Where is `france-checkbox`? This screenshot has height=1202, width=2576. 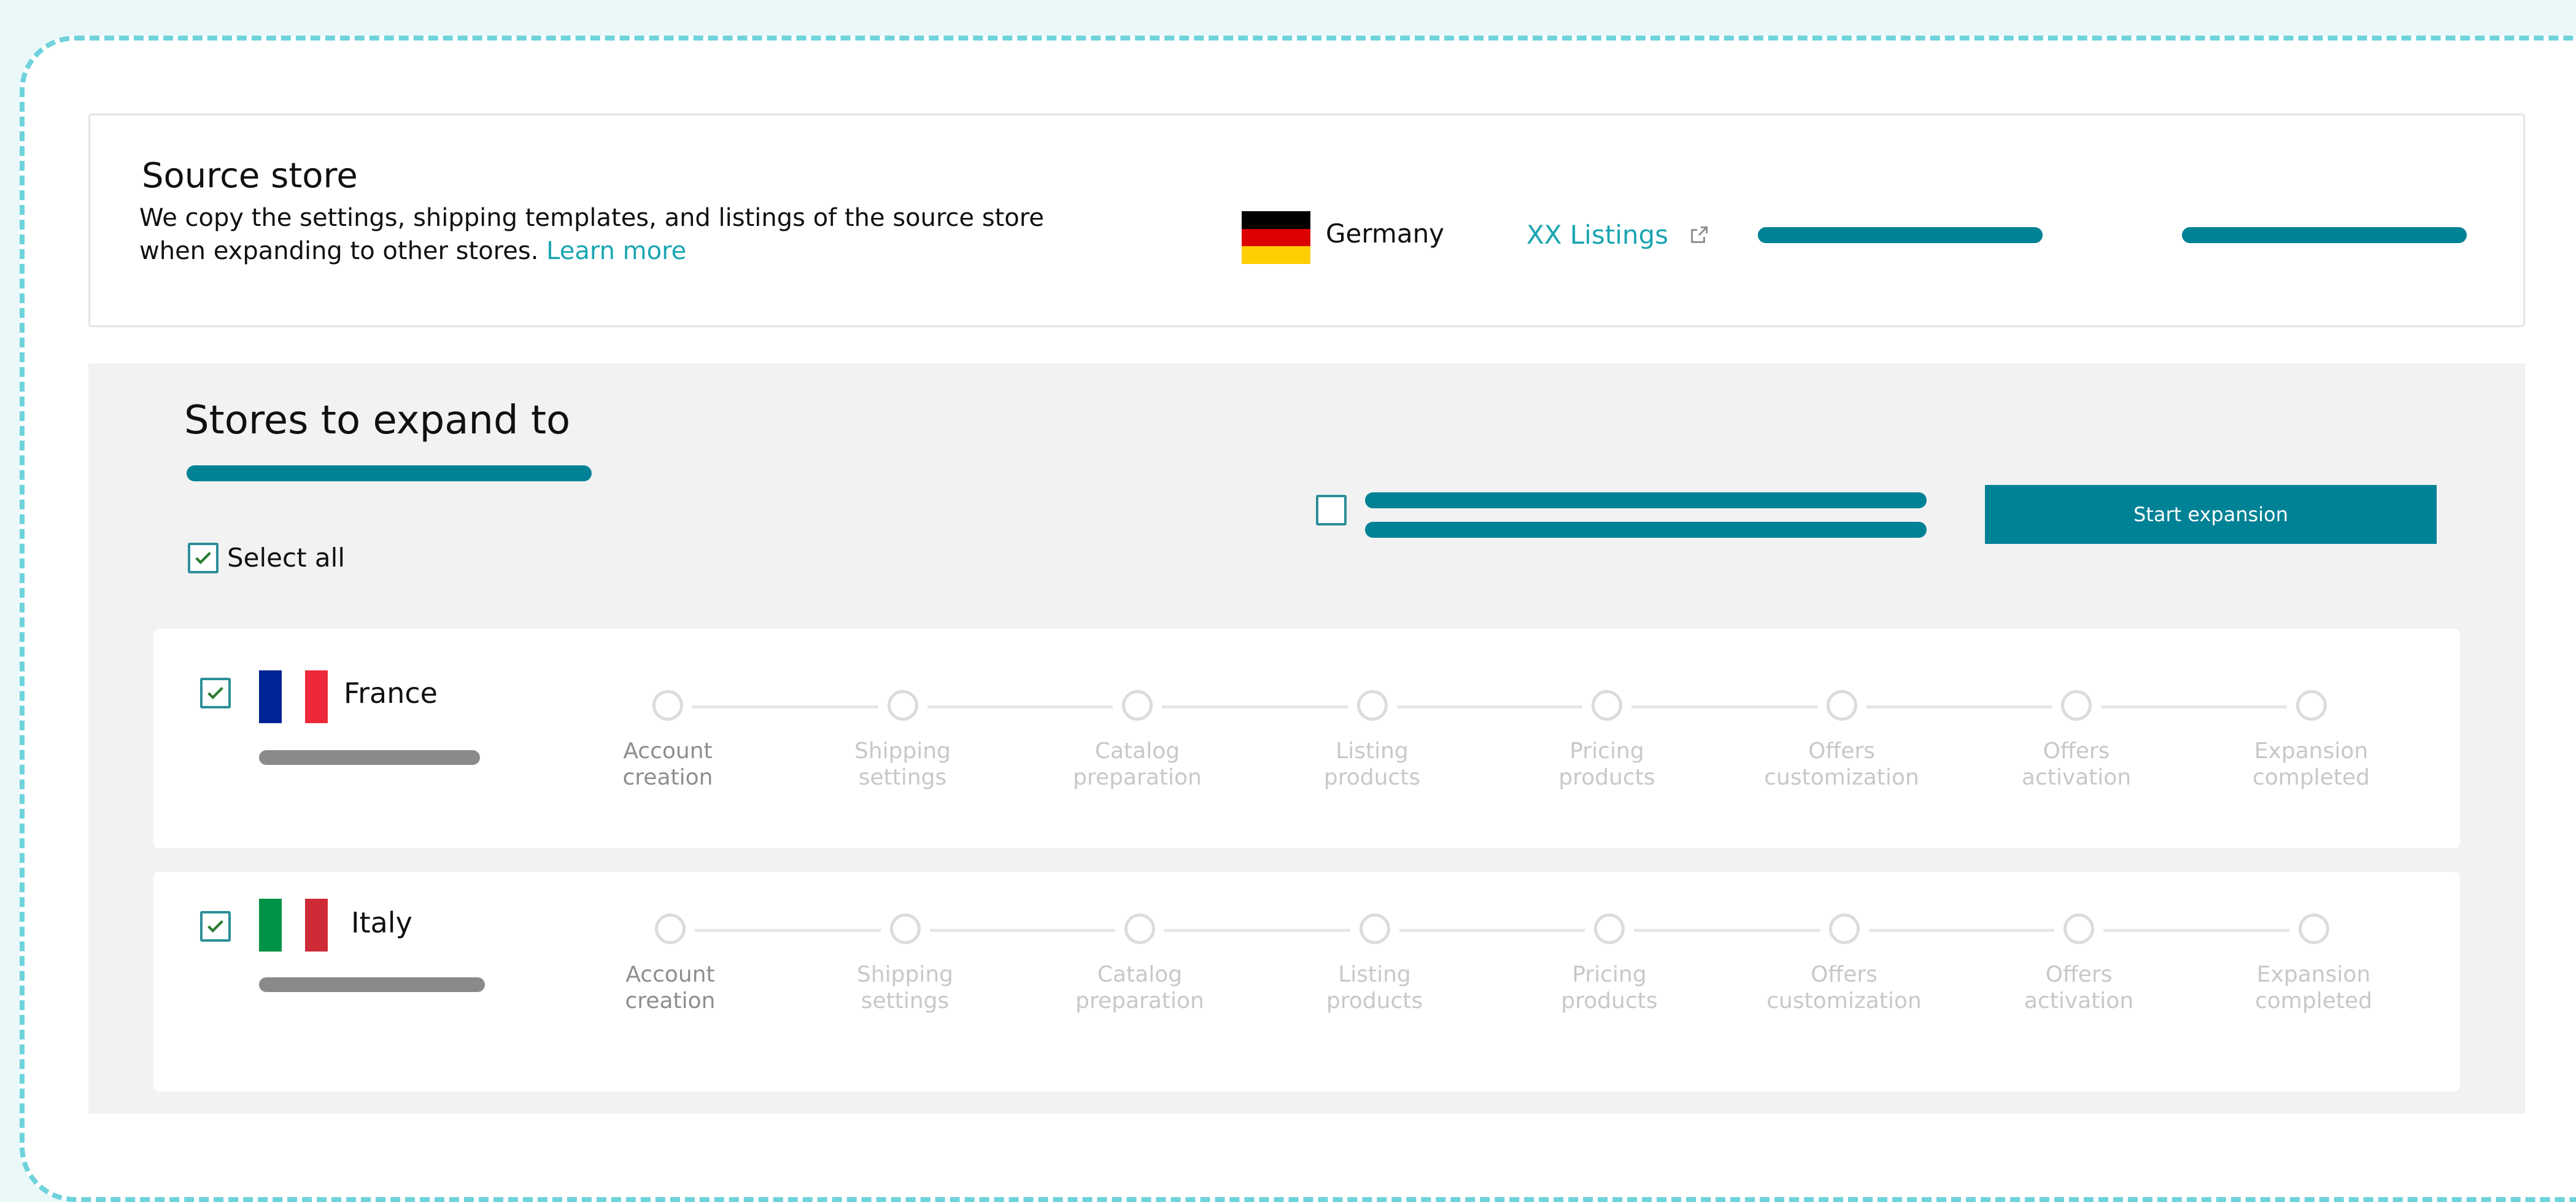 france-checkbox is located at coordinates (215, 693).